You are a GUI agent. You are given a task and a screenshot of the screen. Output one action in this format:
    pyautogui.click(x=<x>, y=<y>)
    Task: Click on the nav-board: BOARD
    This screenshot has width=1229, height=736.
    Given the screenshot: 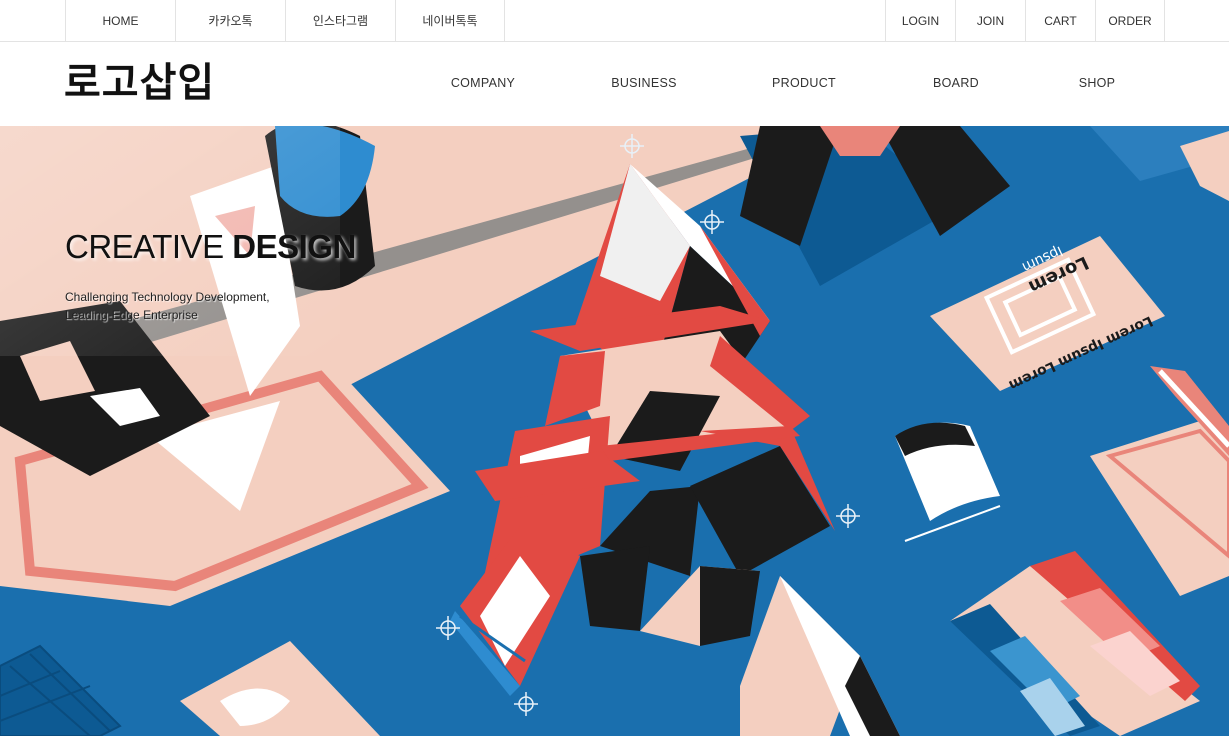 What is the action you would take?
    pyautogui.click(x=956, y=83)
    